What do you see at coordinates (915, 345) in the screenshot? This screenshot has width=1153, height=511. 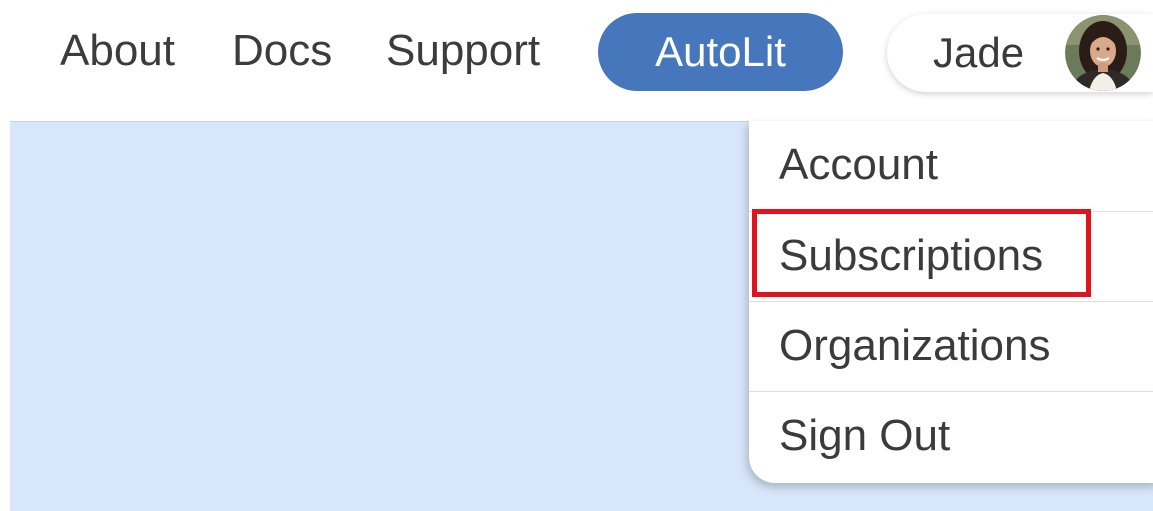 I see `menu-item-label: Organizations` at bounding box center [915, 345].